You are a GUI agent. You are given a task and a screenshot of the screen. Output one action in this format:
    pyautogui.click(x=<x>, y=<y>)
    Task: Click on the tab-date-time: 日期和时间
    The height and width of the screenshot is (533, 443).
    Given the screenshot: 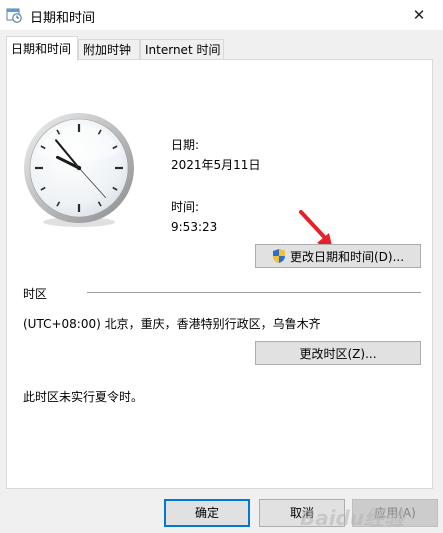 What is the action you would take?
    pyautogui.click(x=42, y=48)
    